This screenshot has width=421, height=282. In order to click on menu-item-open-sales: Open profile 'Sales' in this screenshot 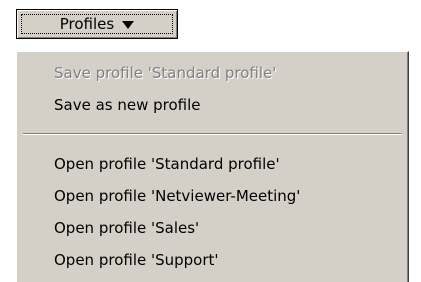, I will do `click(126, 228)`.